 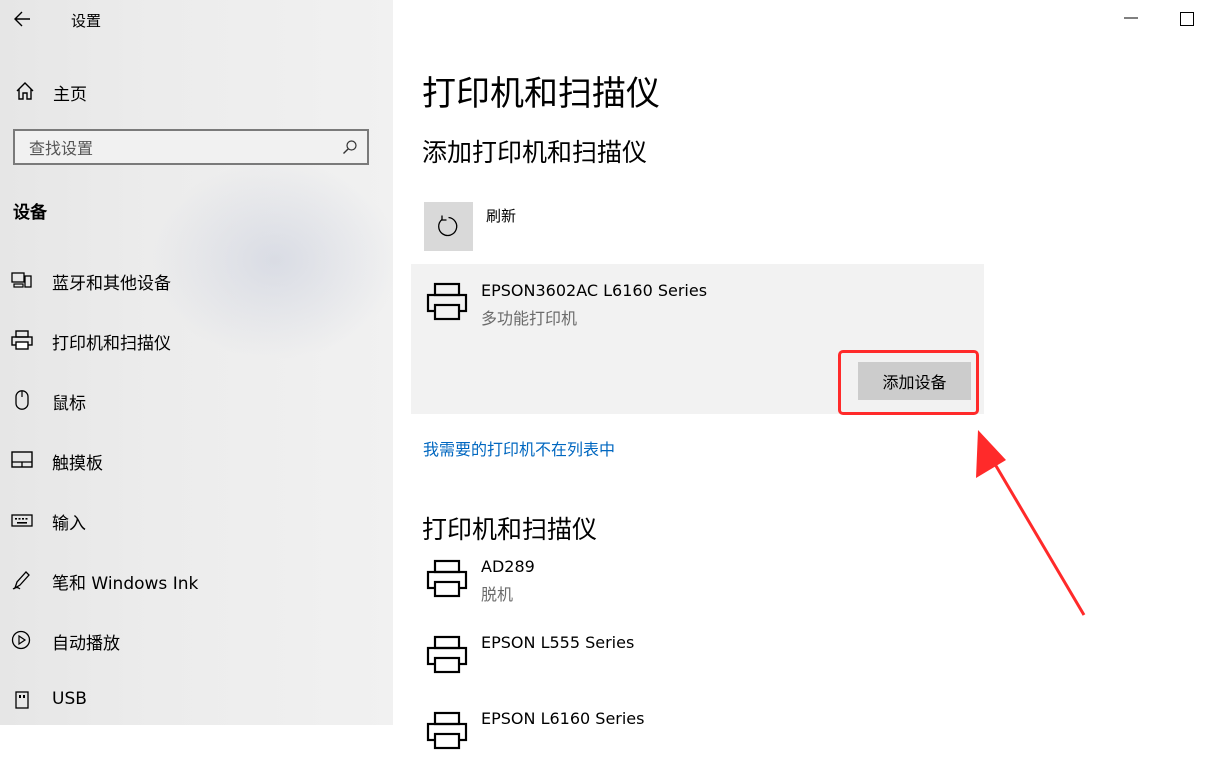 What do you see at coordinates (111, 284) in the screenshot?
I see `sidebar-item-label: 蓝牙和其他设备` at bounding box center [111, 284].